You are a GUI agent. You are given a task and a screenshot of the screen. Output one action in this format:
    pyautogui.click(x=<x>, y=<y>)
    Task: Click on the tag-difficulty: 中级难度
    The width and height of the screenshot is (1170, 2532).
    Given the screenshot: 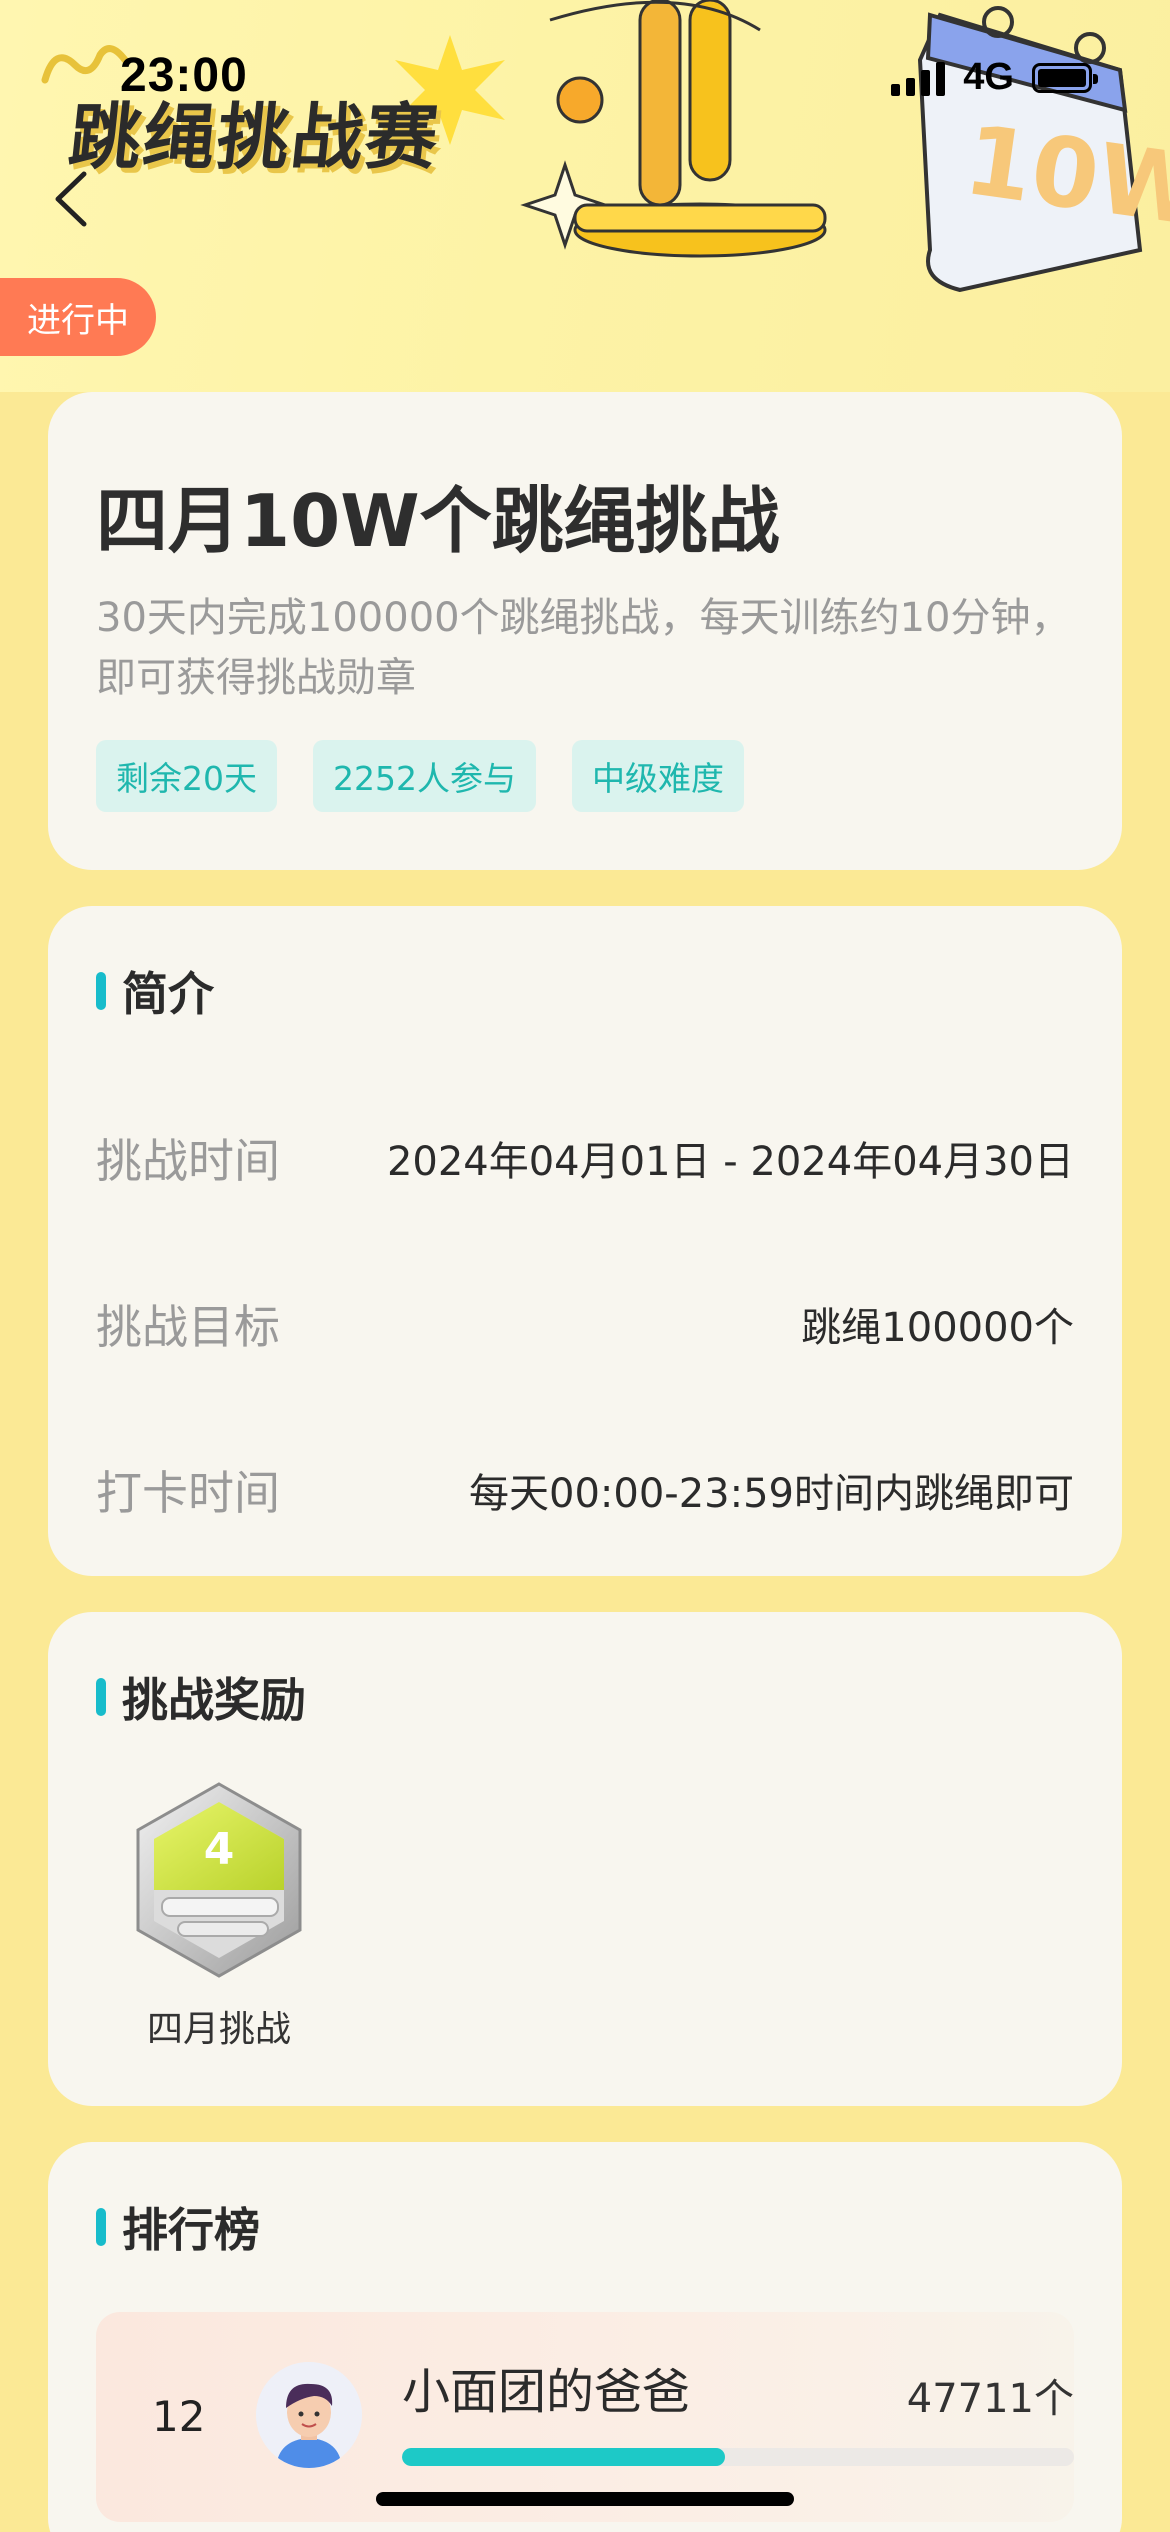 What is the action you would take?
    pyautogui.click(x=657, y=776)
    